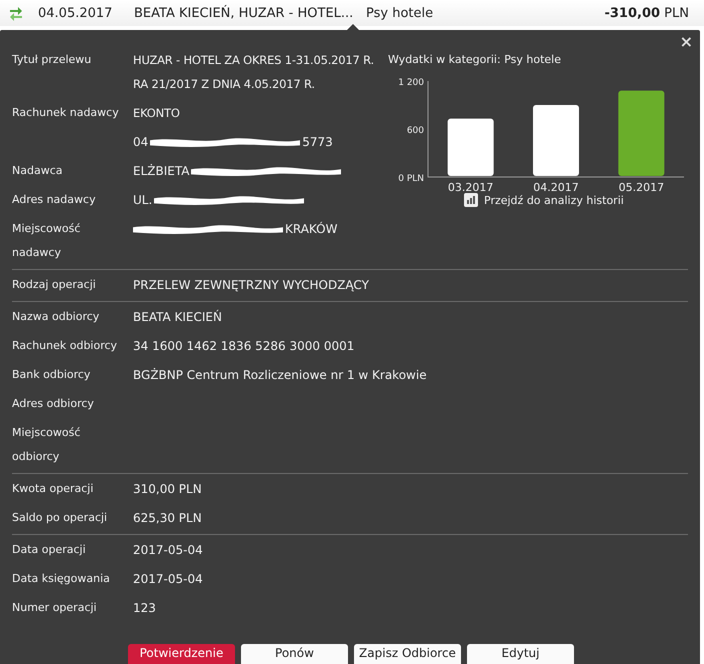  Describe the element at coordinates (311, 229) in the screenshot. I see `field-value: KRAKÓW` at that location.